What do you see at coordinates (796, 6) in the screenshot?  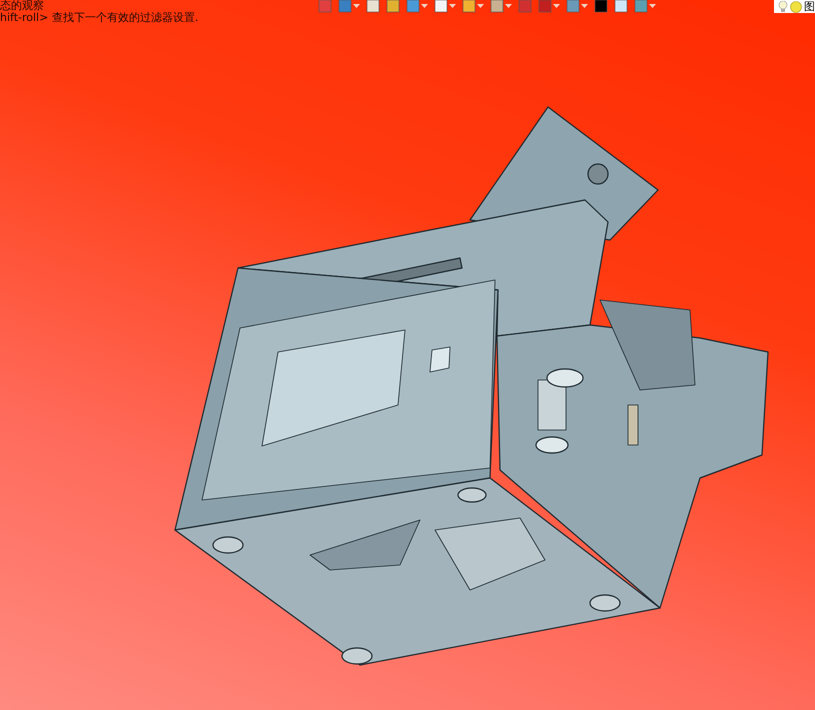 I see `circle-icon` at bounding box center [796, 6].